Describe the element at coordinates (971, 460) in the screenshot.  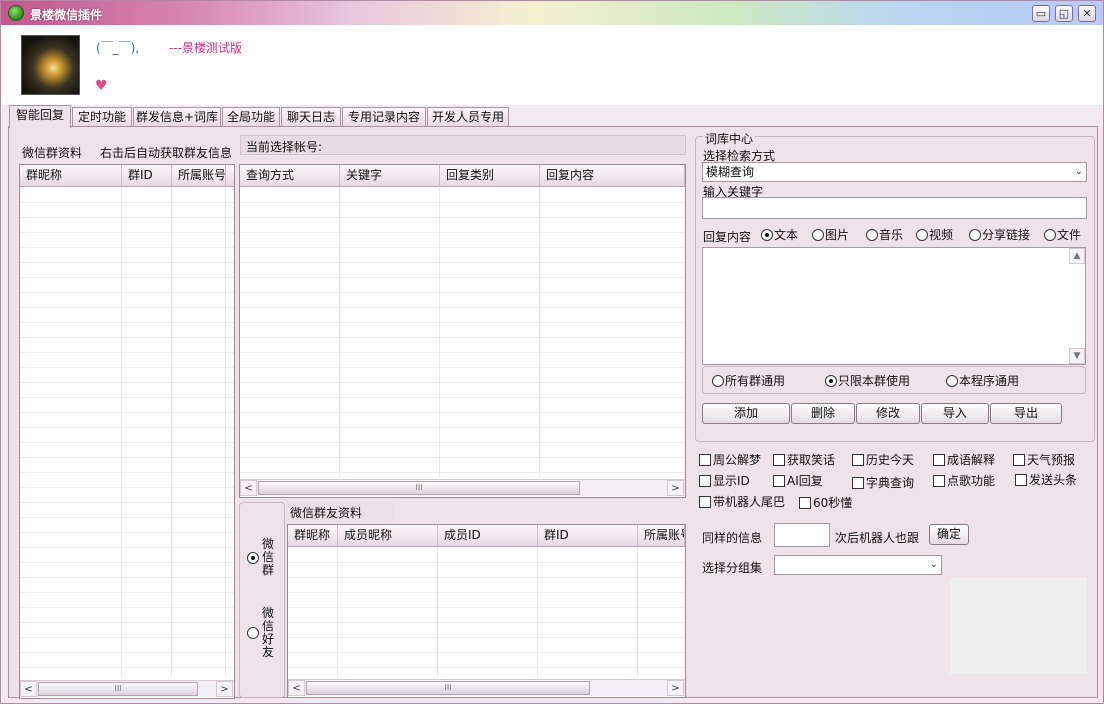
I see `checkbox-label: 成语解释` at that location.